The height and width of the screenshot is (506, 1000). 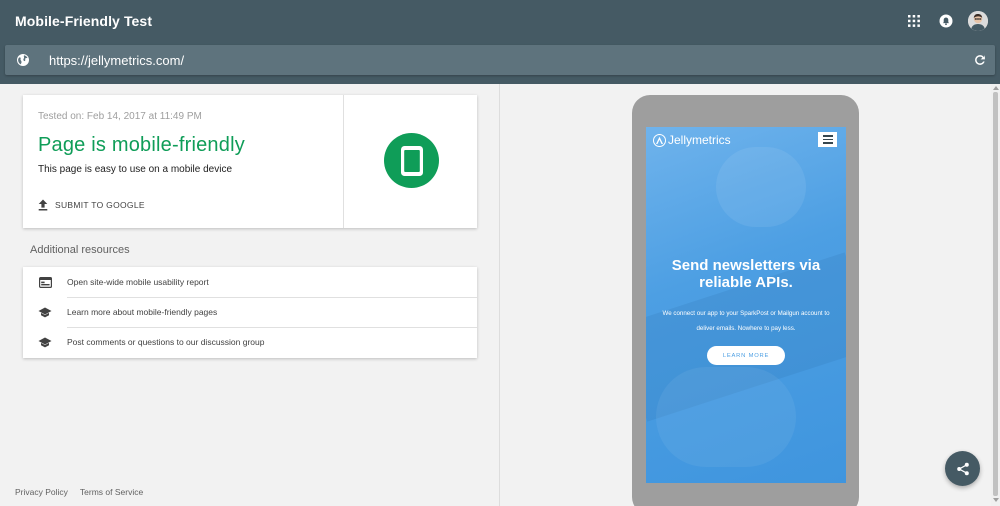 I want to click on resource-item-learn-more: Learn more about mobile-friendly pages, so click(x=250, y=312).